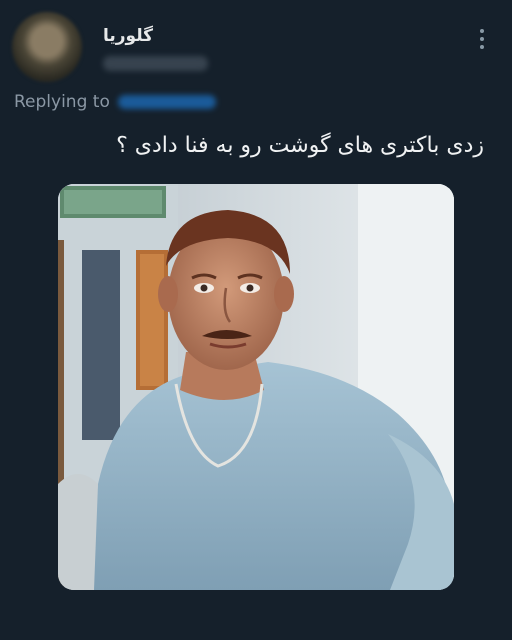 The image size is (512, 640). I want to click on replying-label: Replying to, so click(62, 102).